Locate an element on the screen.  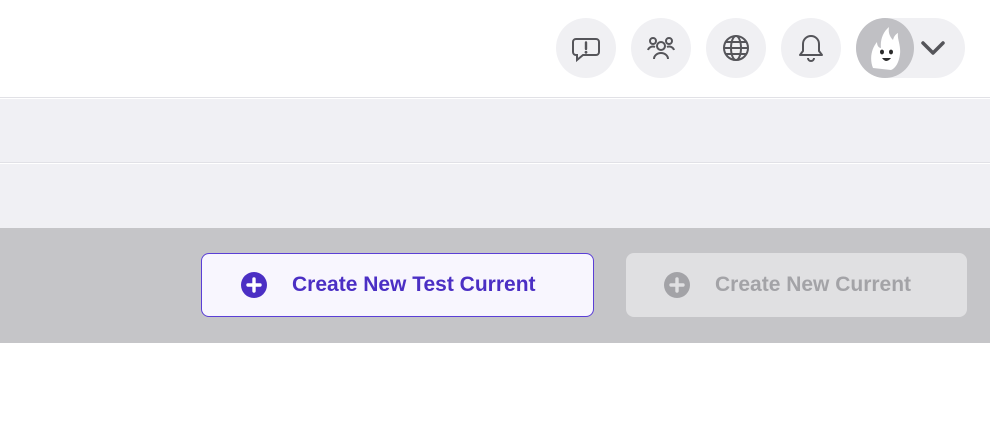
feedback-icon is located at coordinates (586, 50).